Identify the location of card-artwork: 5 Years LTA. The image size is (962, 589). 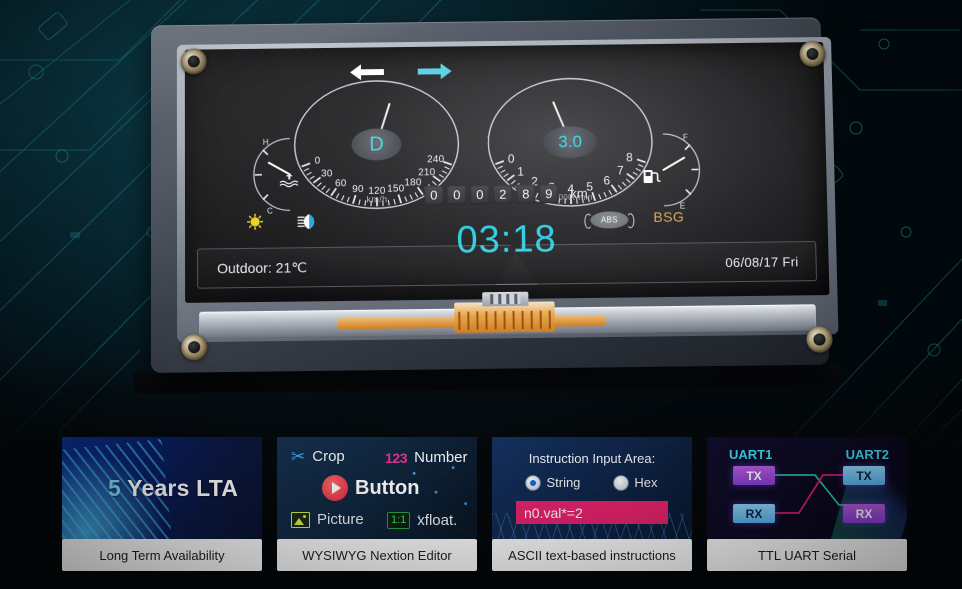
(162, 488).